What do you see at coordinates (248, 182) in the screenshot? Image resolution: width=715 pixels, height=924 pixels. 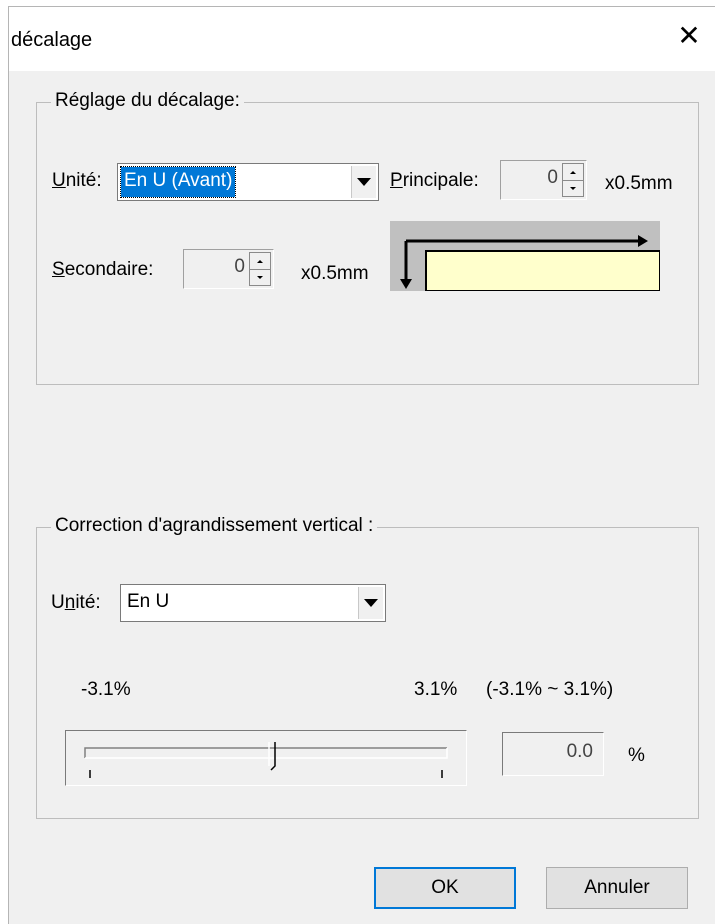 I see `offset-unit-dropdown: En U (Avant)` at bounding box center [248, 182].